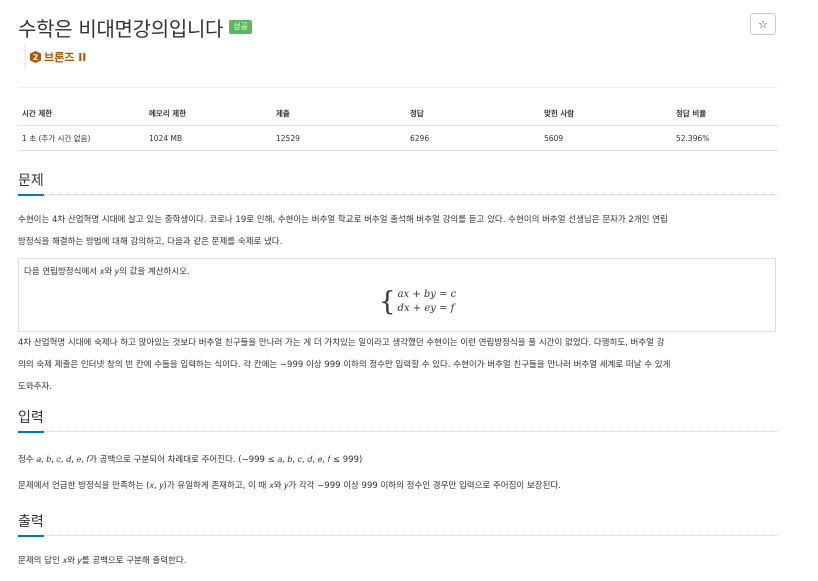 The image size is (818, 581). Describe the element at coordinates (427, 294) in the screenshot. I see `equation-line-1: ax + by = c` at that location.